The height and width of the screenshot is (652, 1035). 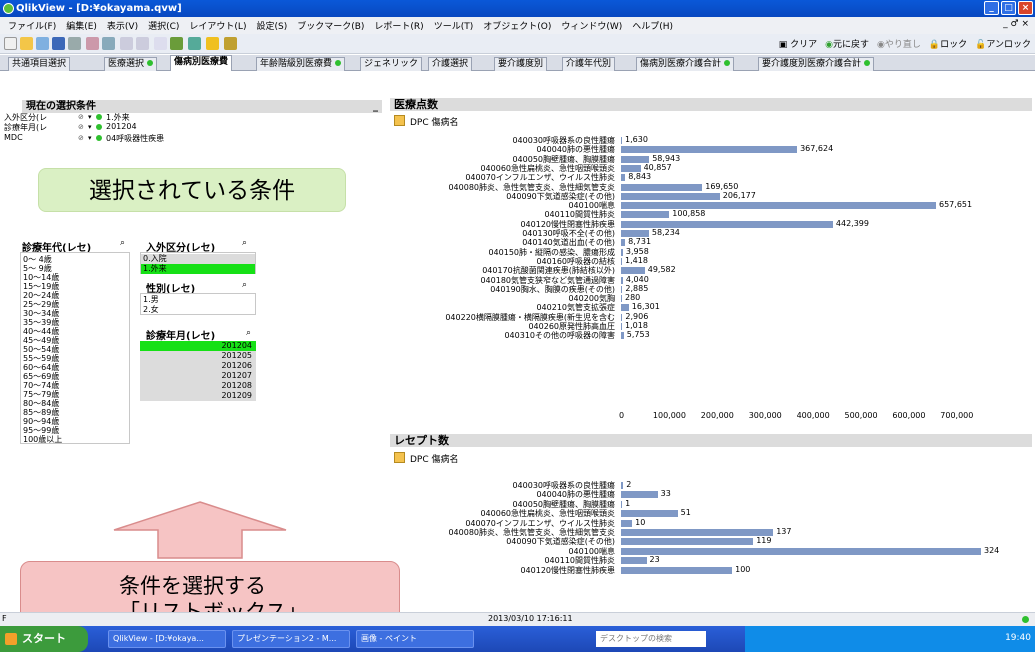 What do you see at coordinates (151, 299) in the screenshot?
I see `list-item: 1.男` at bounding box center [151, 299].